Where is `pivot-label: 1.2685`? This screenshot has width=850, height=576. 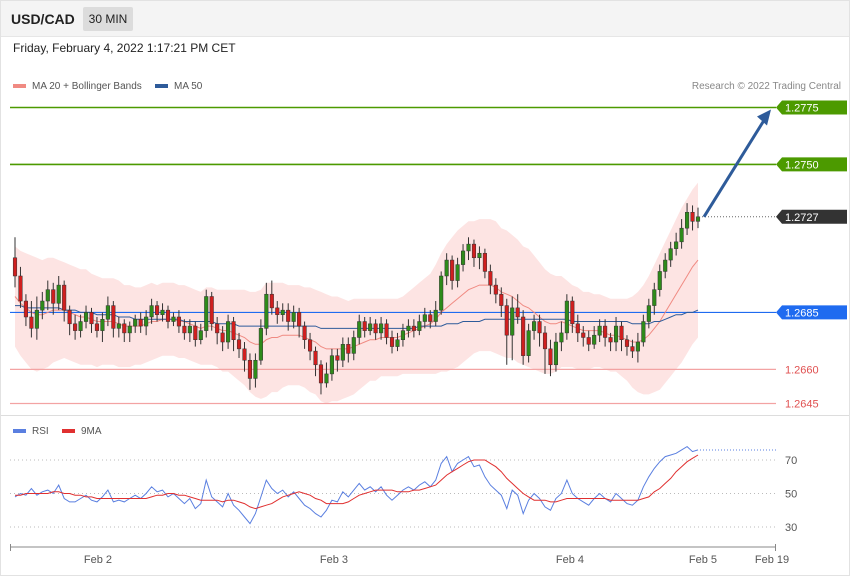
pivot-label: 1.2685 is located at coordinates (802, 313).